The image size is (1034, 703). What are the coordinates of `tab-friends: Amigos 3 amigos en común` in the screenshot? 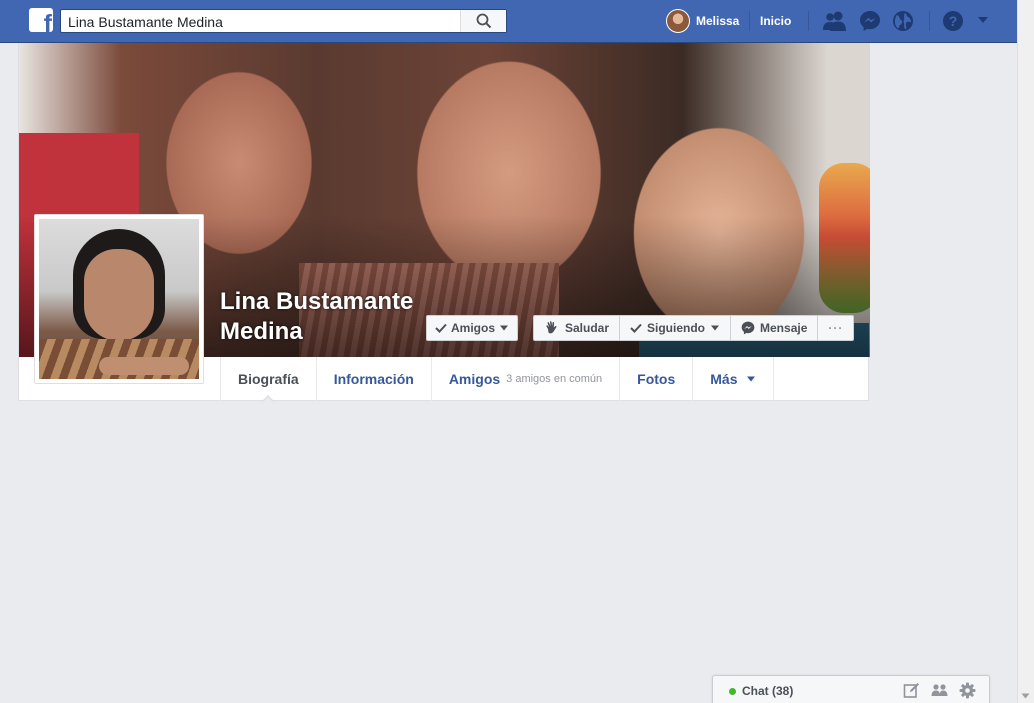 It's located at (524, 379).